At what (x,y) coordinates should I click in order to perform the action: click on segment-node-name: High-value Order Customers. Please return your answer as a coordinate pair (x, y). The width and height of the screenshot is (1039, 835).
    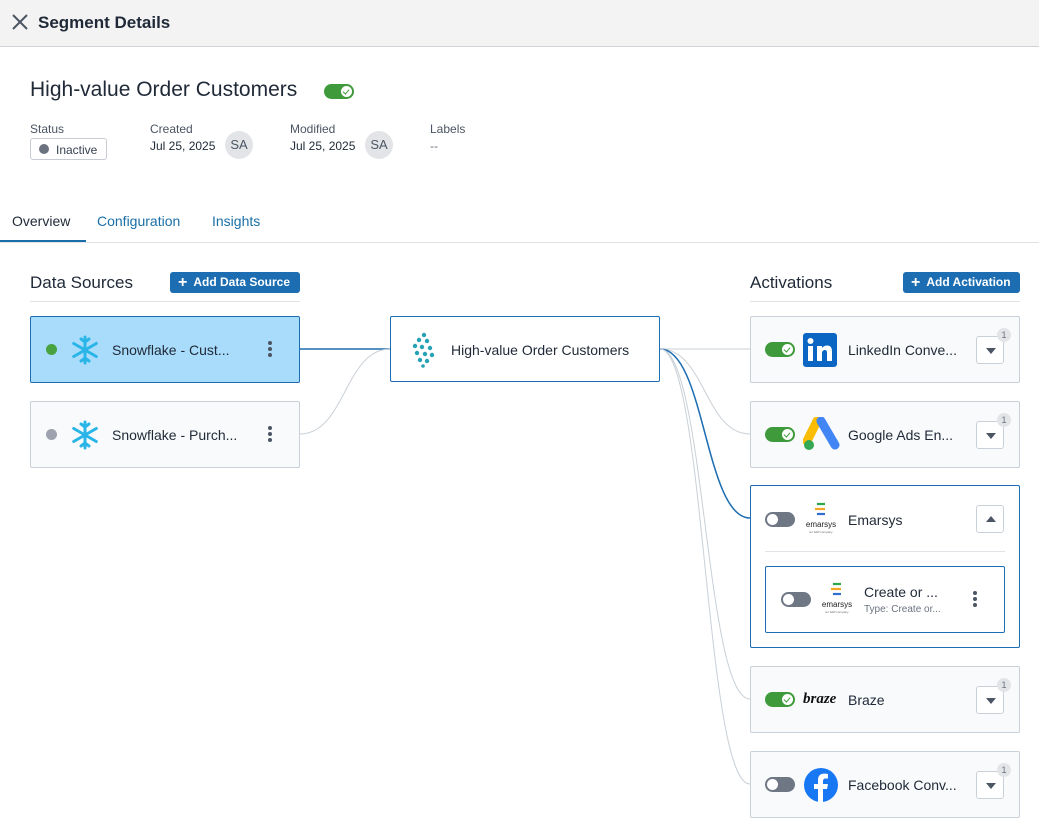
    Looking at the image, I should click on (540, 350).